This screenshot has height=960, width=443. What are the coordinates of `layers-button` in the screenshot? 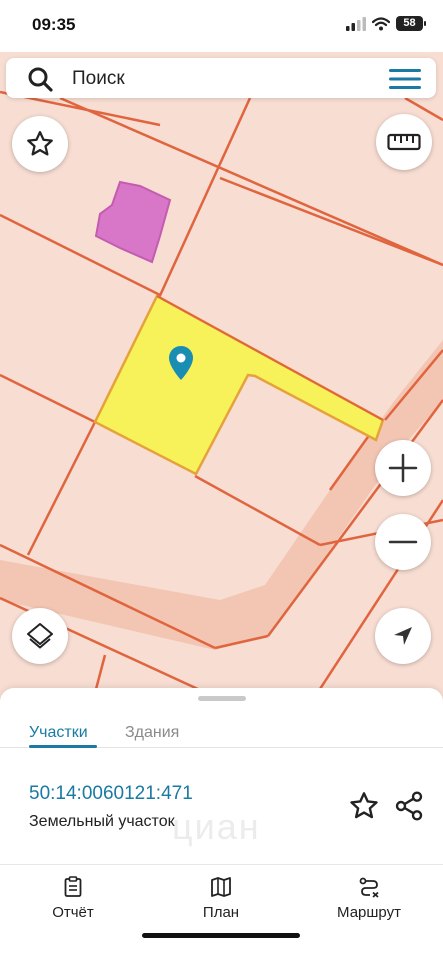 It's located at (40, 636).